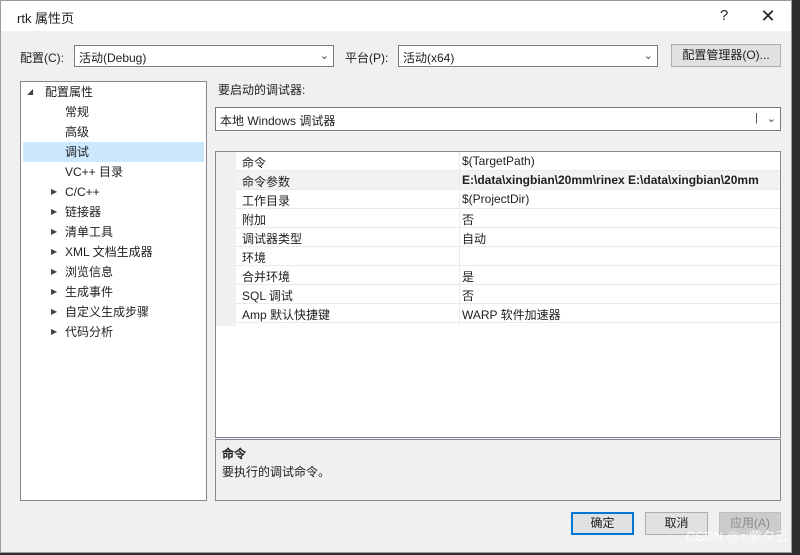 This screenshot has height=555, width=800. What do you see at coordinates (278, 121) in the screenshot?
I see `debugger-value: 本地 Windows 调试器` at bounding box center [278, 121].